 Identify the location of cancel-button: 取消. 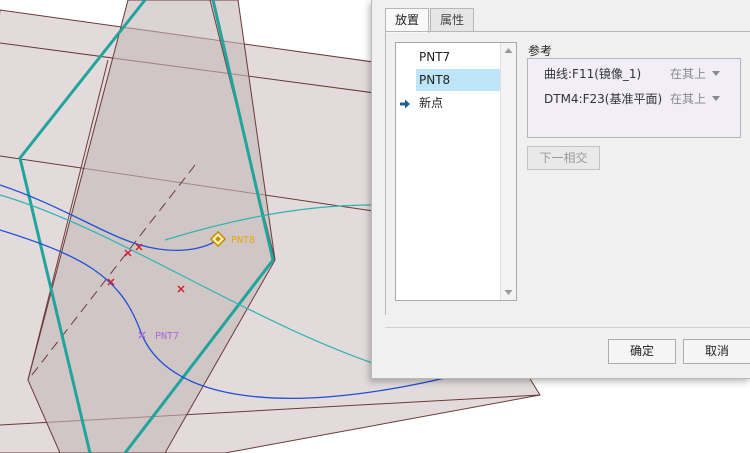
(716, 351).